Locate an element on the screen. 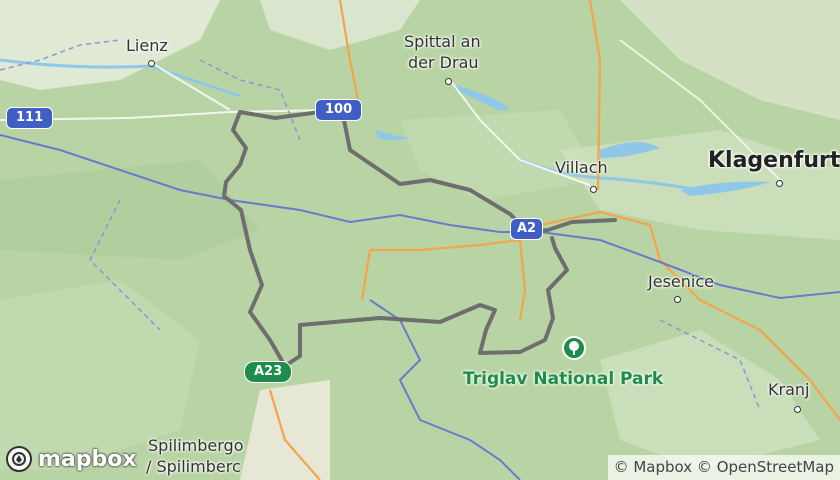  place-spilimbergo: Spilimbergo is located at coordinates (196, 445).